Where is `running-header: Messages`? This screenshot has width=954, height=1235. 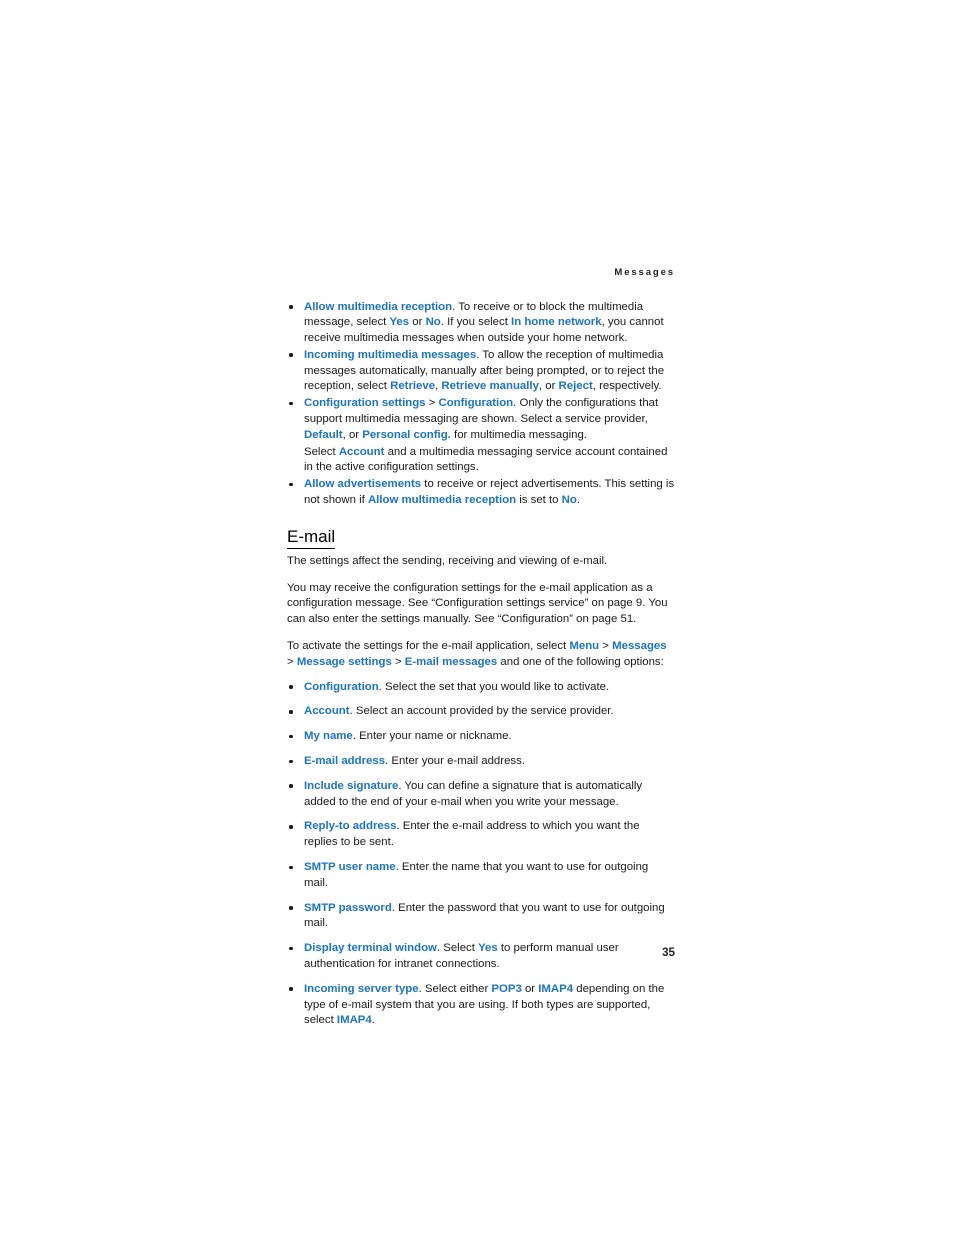
running-header: Messages is located at coordinates (644, 272).